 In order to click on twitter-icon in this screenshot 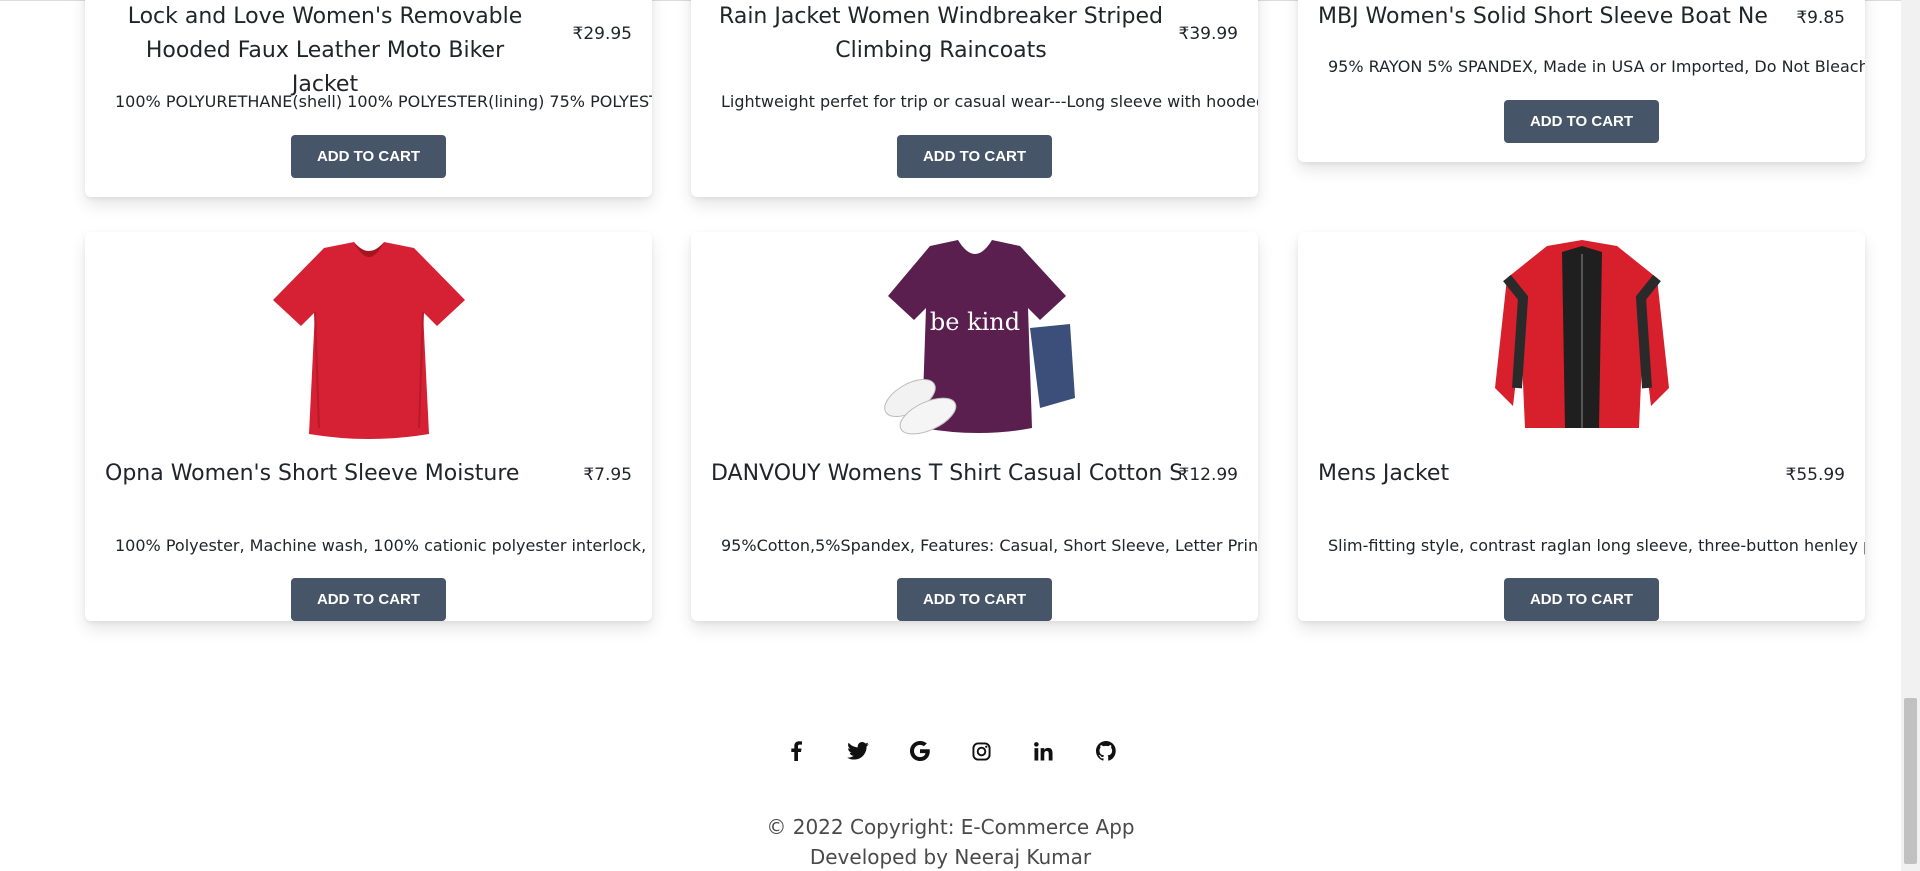, I will do `click(857, 751)`.